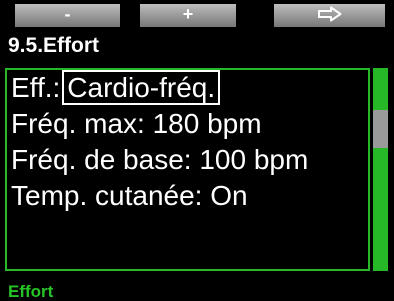 The width and height of the screenshot is (394, 301). Describe the element at coordinates (54, 45) in the screenshot. I see `page-title: 9.5.Effort` at that location.